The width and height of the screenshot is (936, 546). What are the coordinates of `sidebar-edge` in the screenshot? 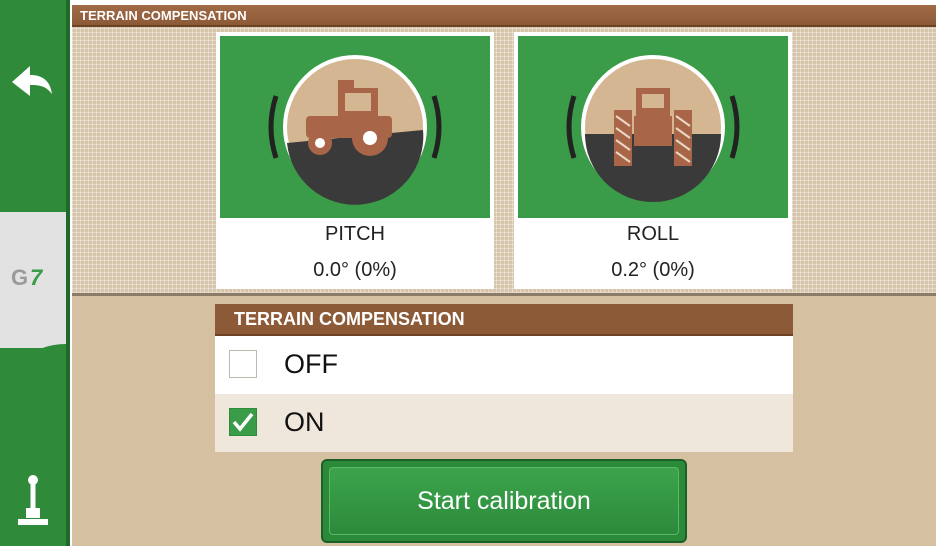 It's located at (68, 273).